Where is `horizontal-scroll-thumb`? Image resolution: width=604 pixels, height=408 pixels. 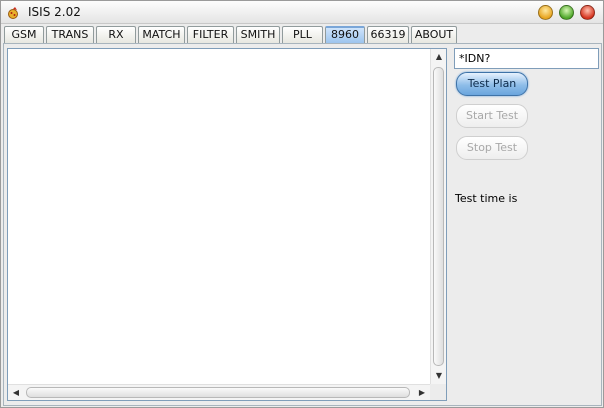
horizontal-scroll-thumb is located at coordinates (218, 392).